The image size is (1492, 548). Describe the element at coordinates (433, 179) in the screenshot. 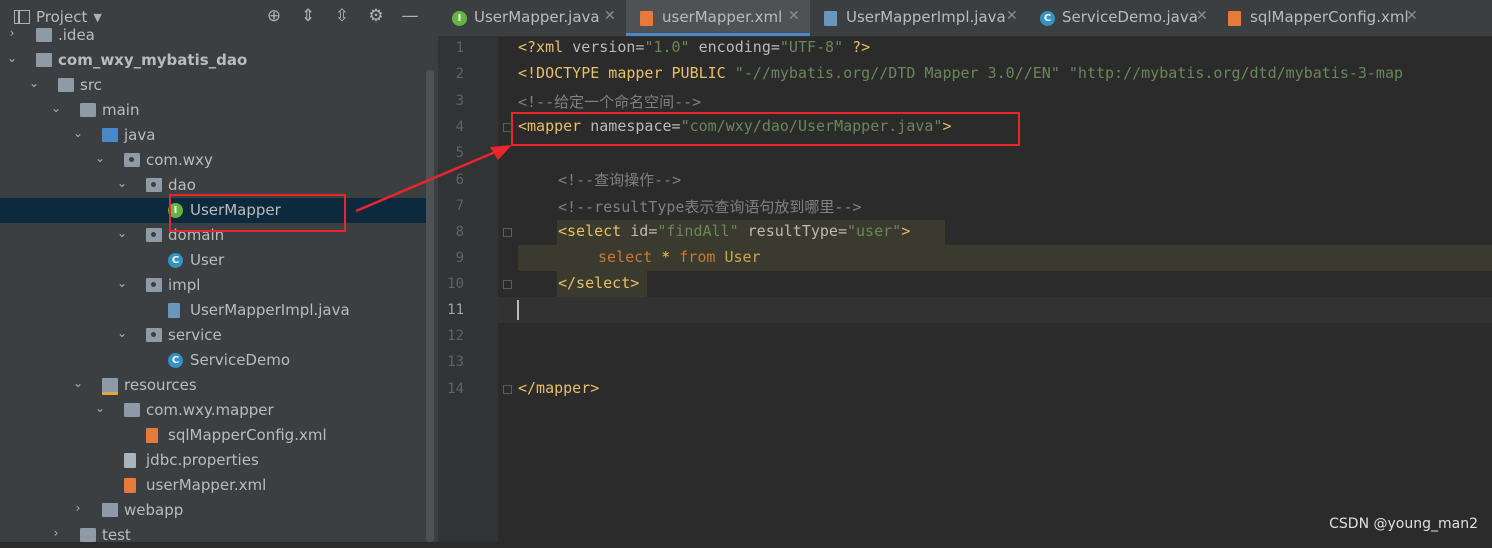

I see `annotation-arrow-icon` at that location.